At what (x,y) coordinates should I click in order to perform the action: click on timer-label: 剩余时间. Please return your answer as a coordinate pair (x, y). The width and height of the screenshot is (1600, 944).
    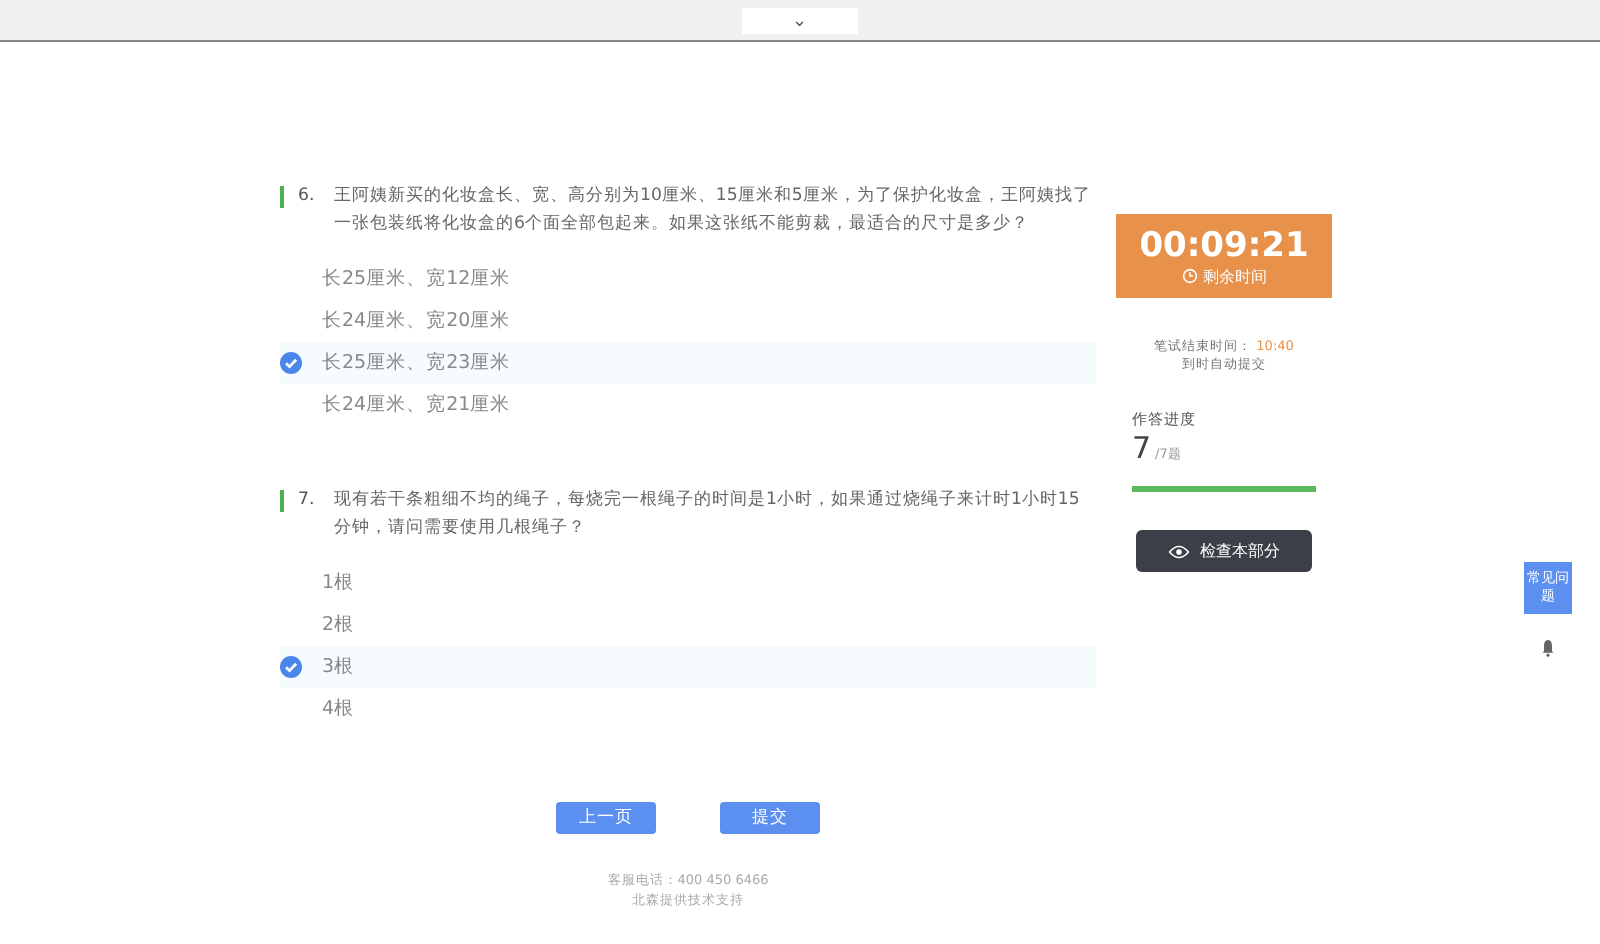
    Looking at the image, I should click on (1235, 276).